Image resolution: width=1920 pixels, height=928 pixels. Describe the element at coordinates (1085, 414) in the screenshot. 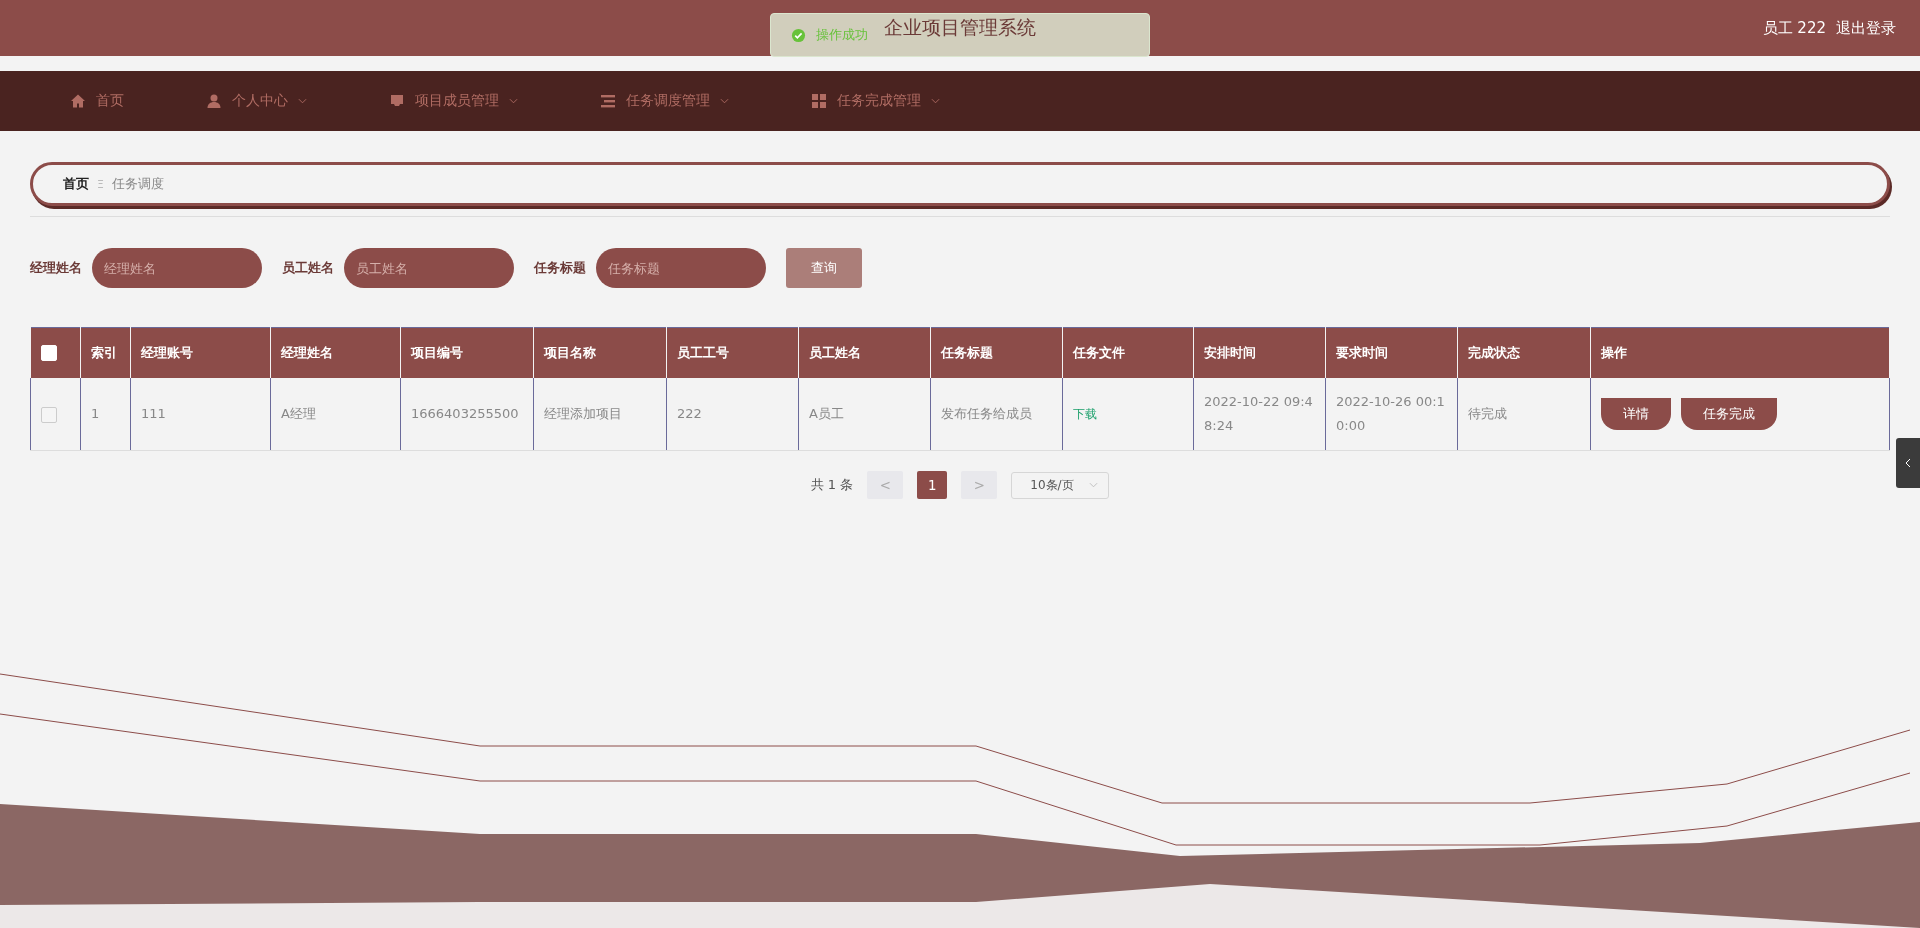

I see `download-link: 下载` at that location.